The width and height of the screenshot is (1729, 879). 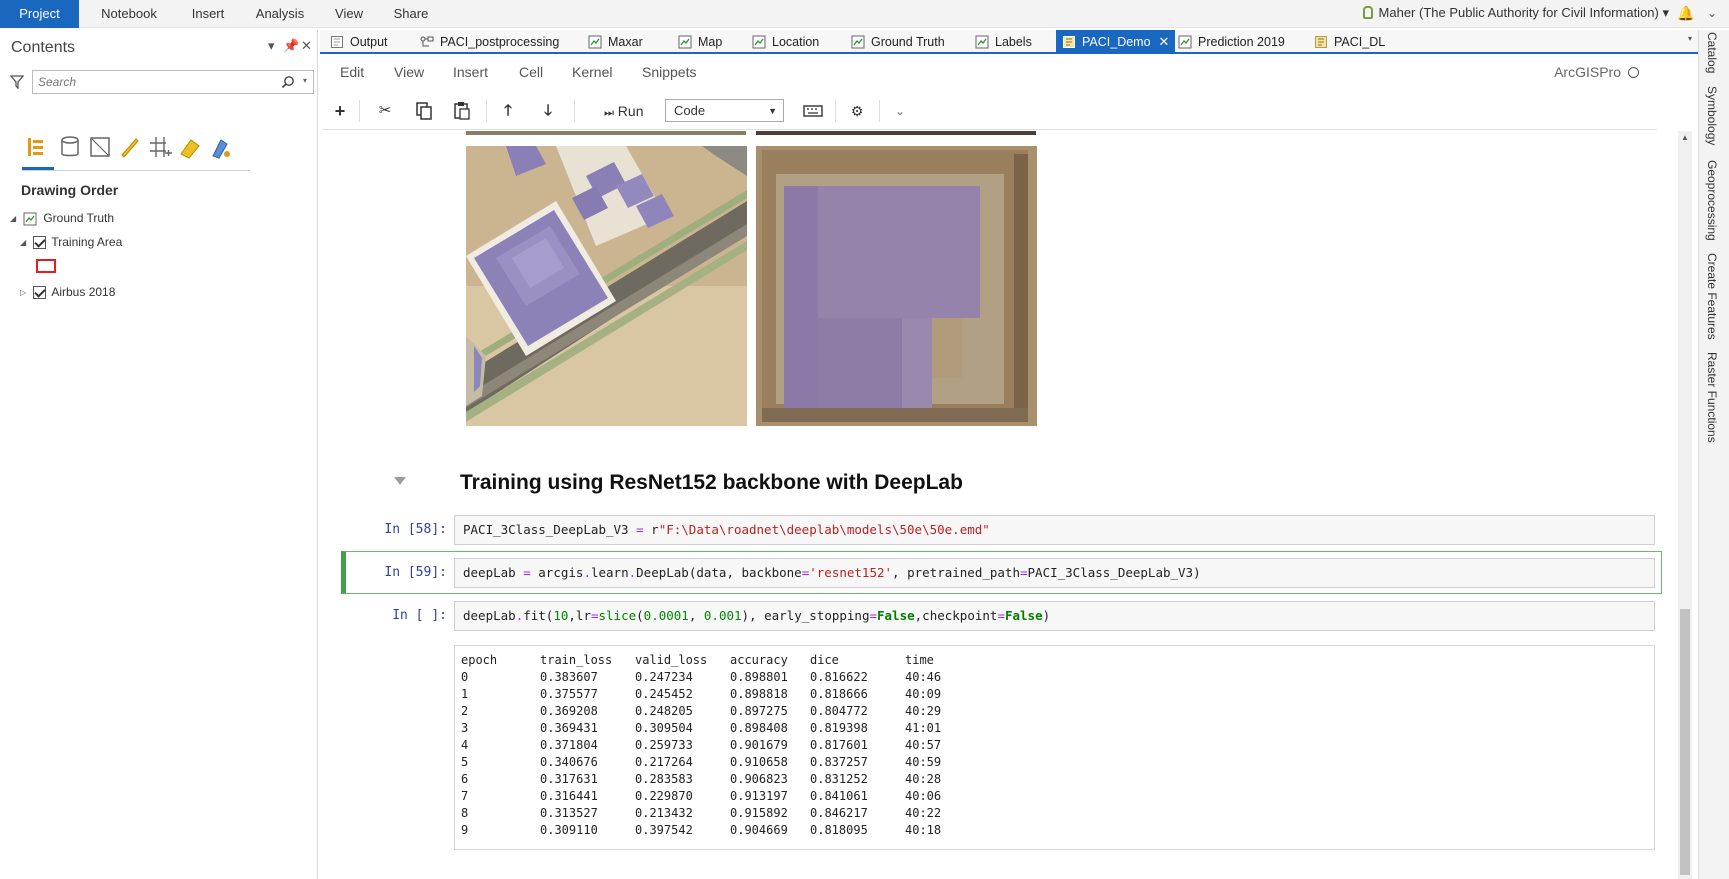 I want to click on code-token: DeepLab(data, backbone, so click(x=719, y=572).